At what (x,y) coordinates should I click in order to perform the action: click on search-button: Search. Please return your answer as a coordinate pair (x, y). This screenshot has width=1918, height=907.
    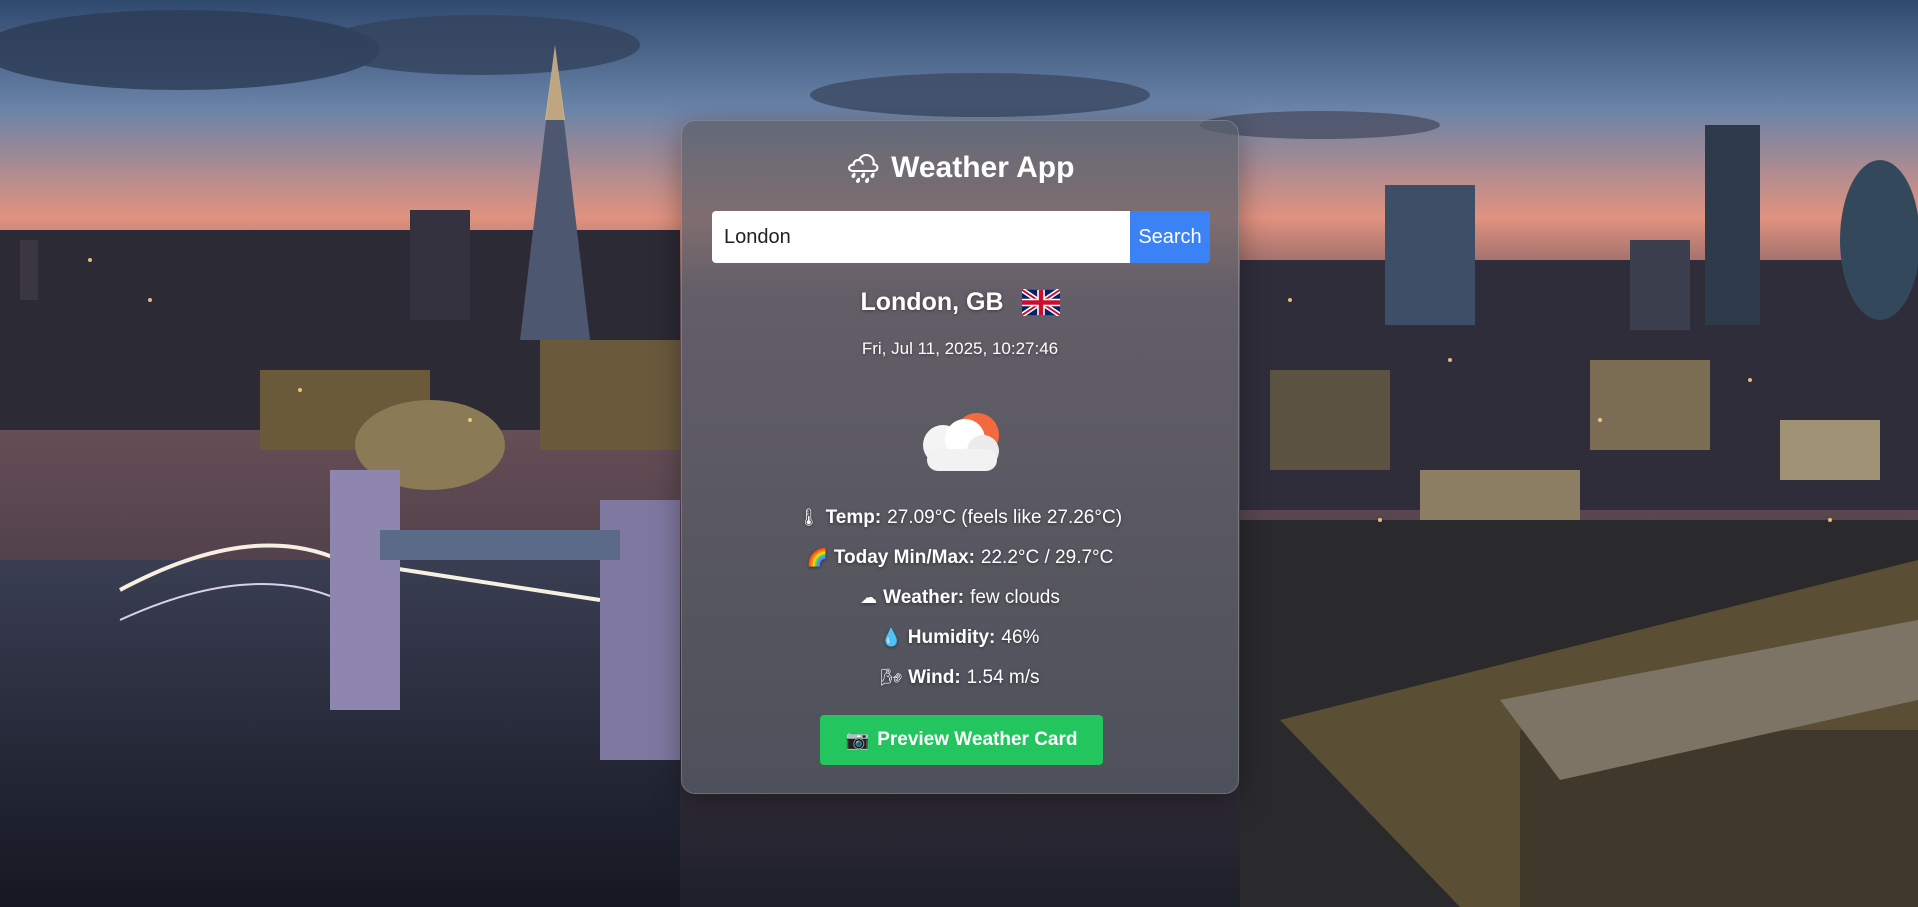
    Looking at the image, I should click on (1170, 237).